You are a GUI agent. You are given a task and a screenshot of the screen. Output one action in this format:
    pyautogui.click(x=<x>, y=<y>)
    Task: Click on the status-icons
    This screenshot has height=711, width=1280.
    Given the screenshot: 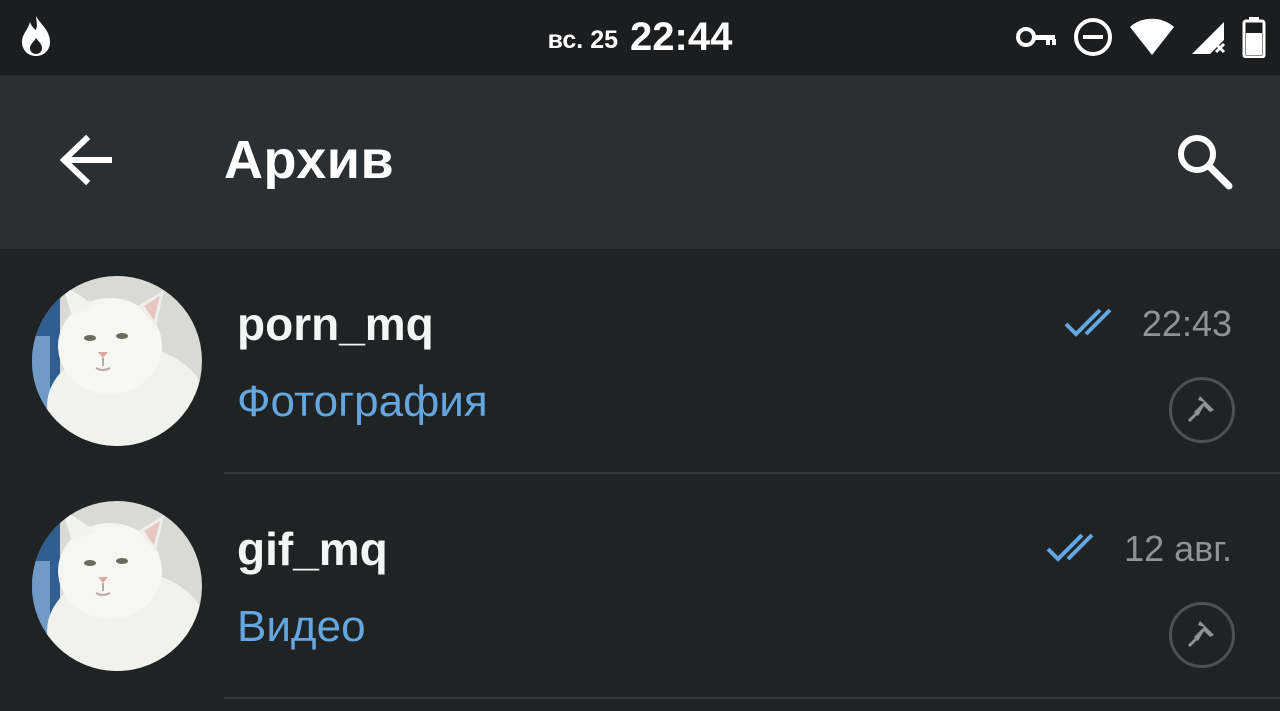 What is the action you would take?
    pyautogui.click(x=1141, y=37)
    